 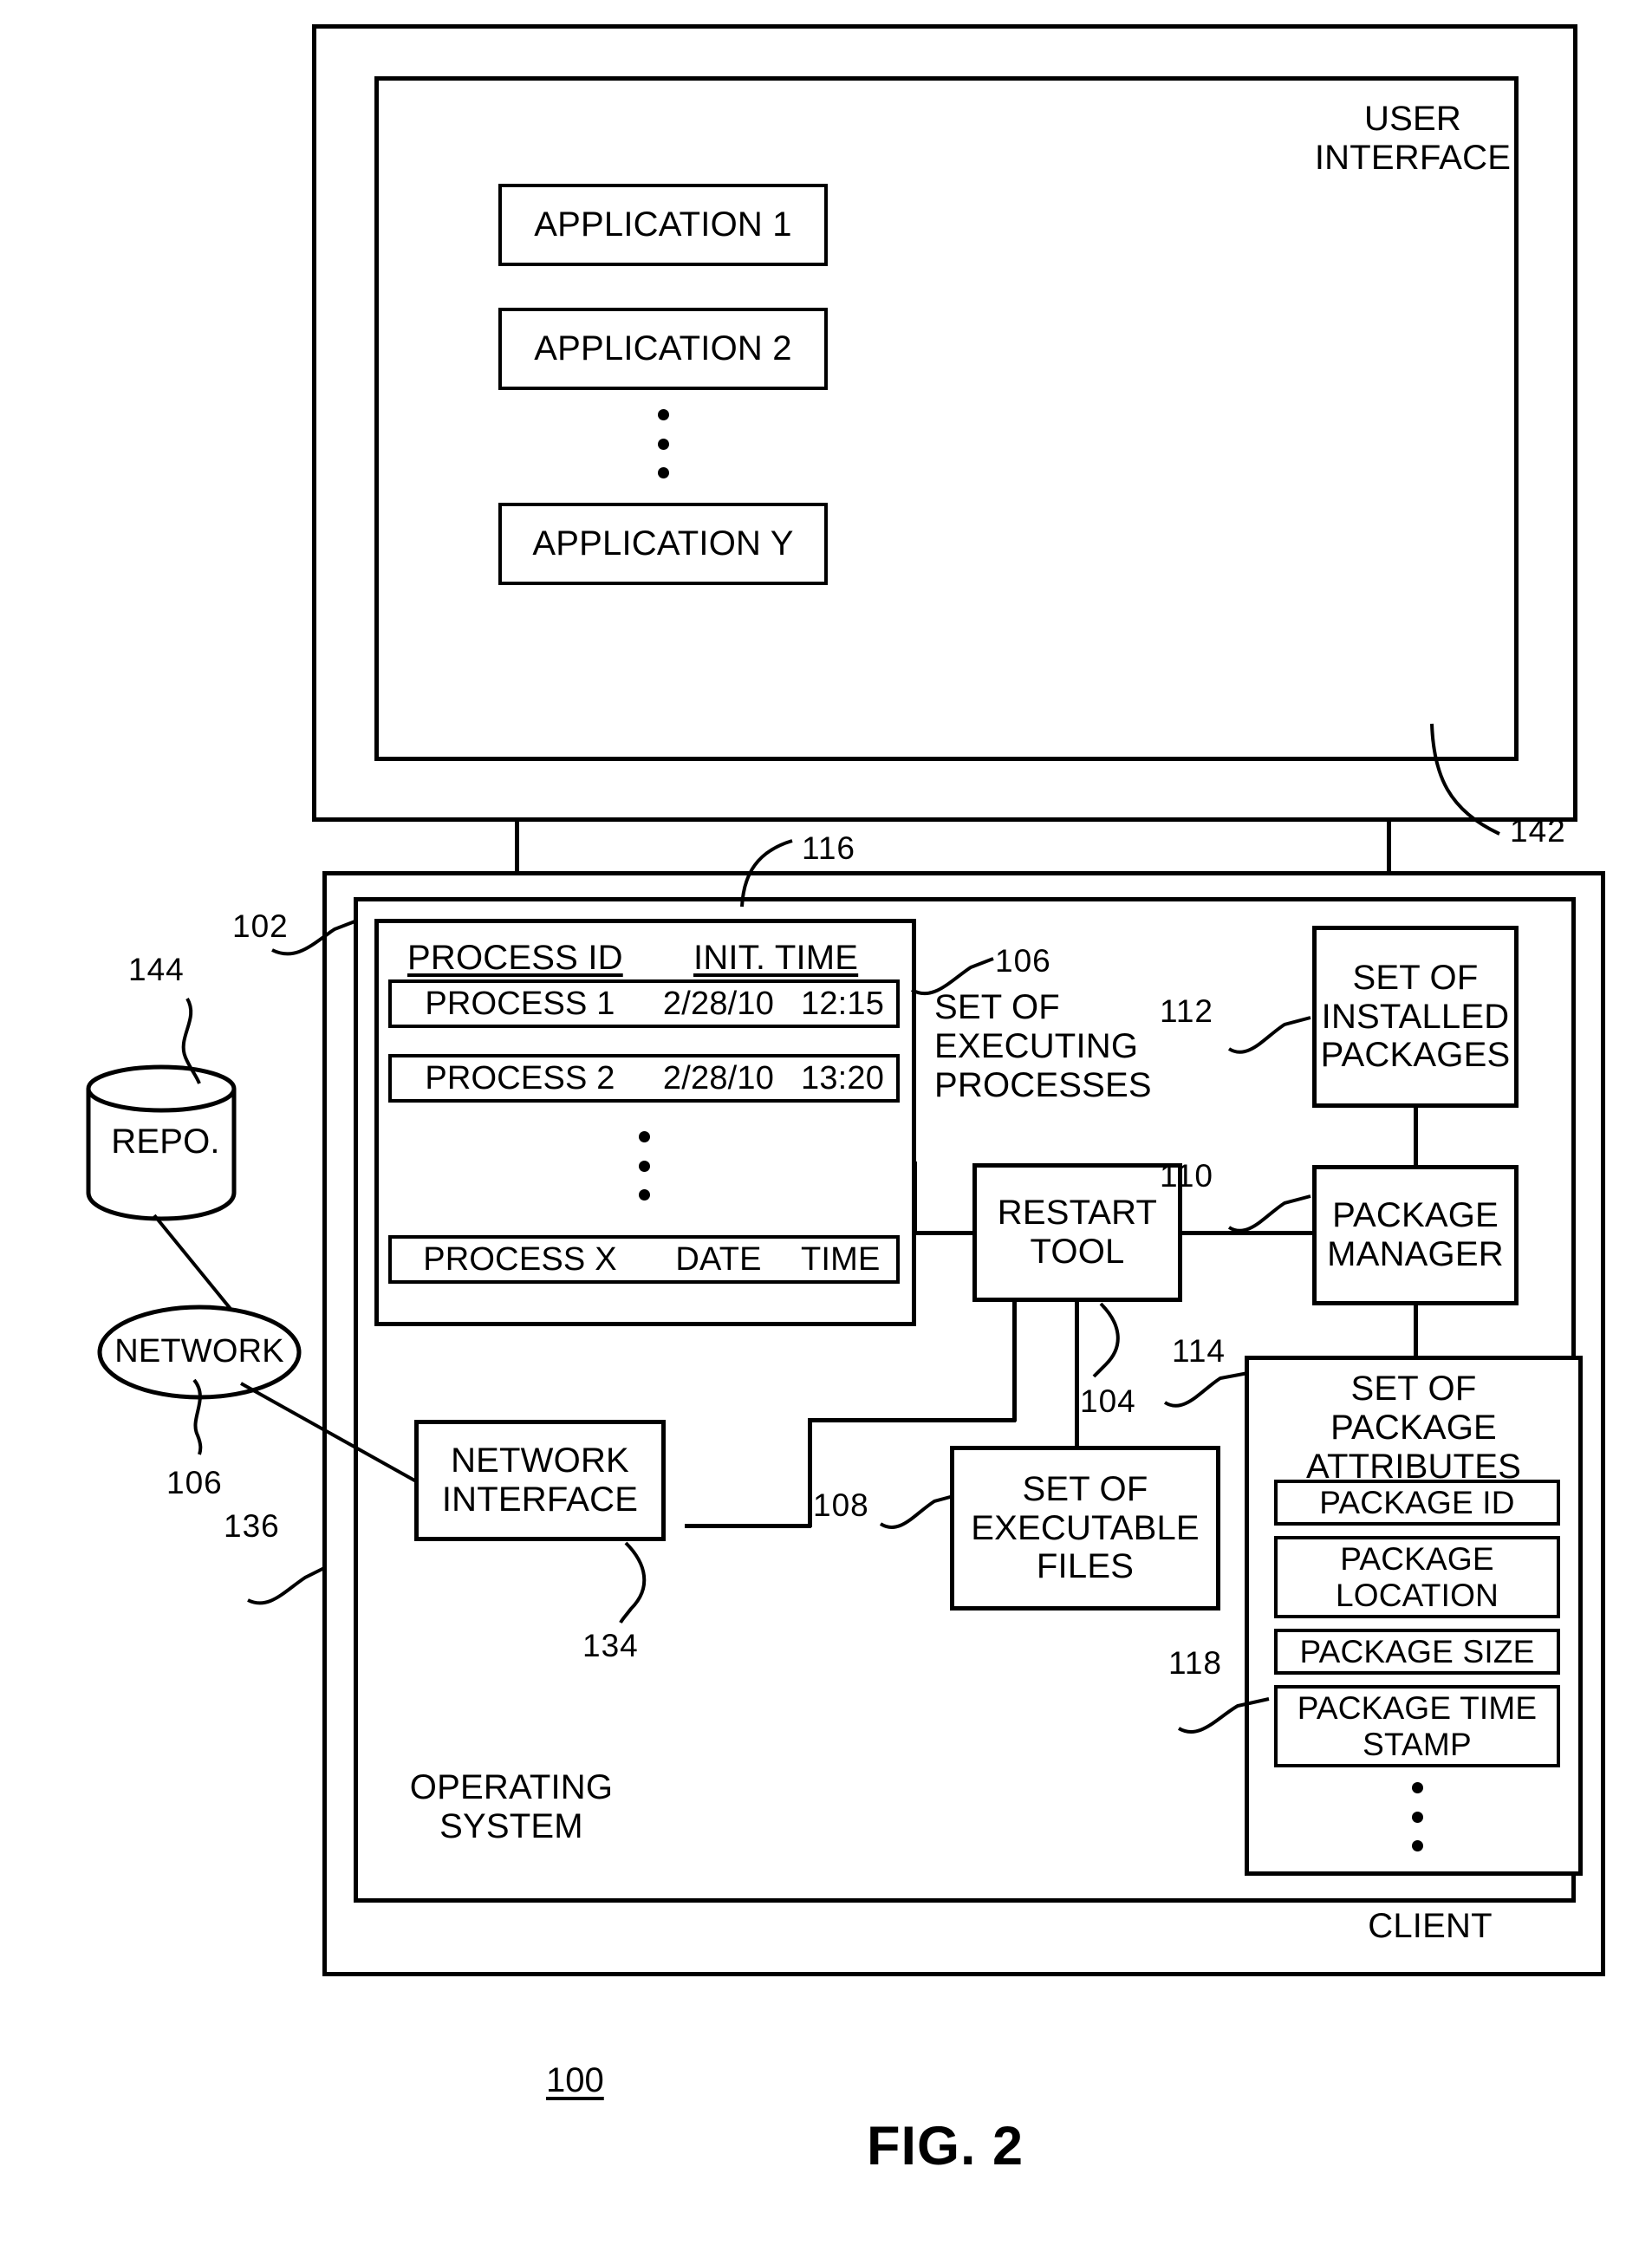 I want to click on ref-leader-106-network, so click(x=197, y=1417).